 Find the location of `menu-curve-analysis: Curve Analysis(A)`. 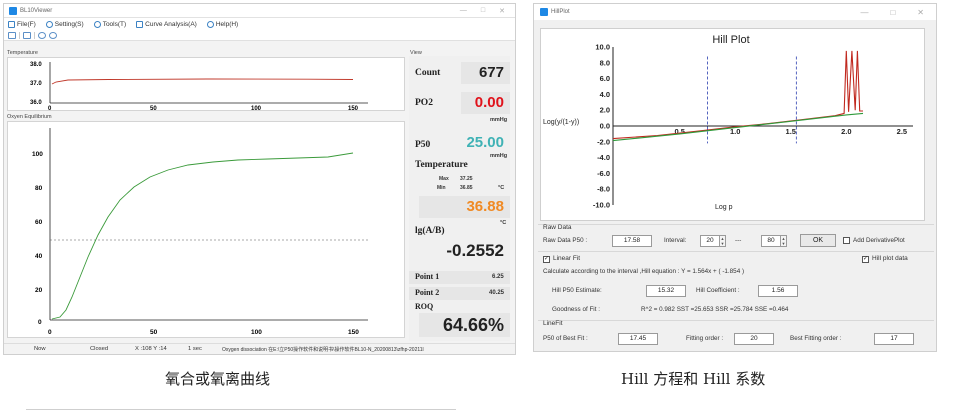

menu-curve-analysis: Curve Analysis(A) is located at coordinates (166, 24).